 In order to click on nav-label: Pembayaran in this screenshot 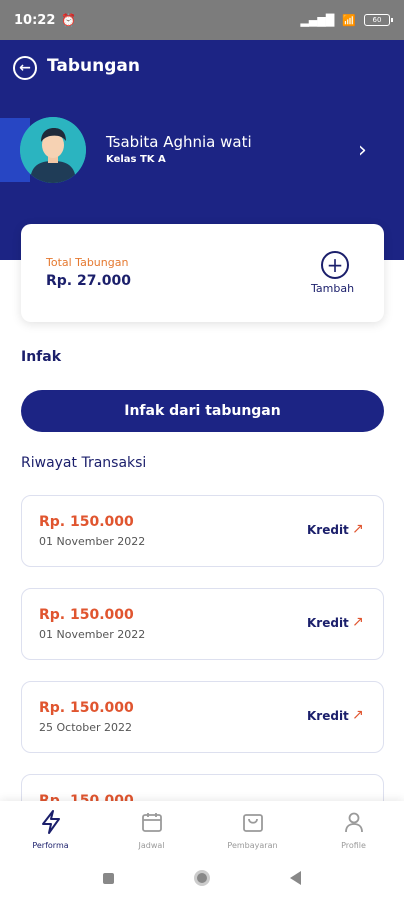, I will do `click(252, 845)`.